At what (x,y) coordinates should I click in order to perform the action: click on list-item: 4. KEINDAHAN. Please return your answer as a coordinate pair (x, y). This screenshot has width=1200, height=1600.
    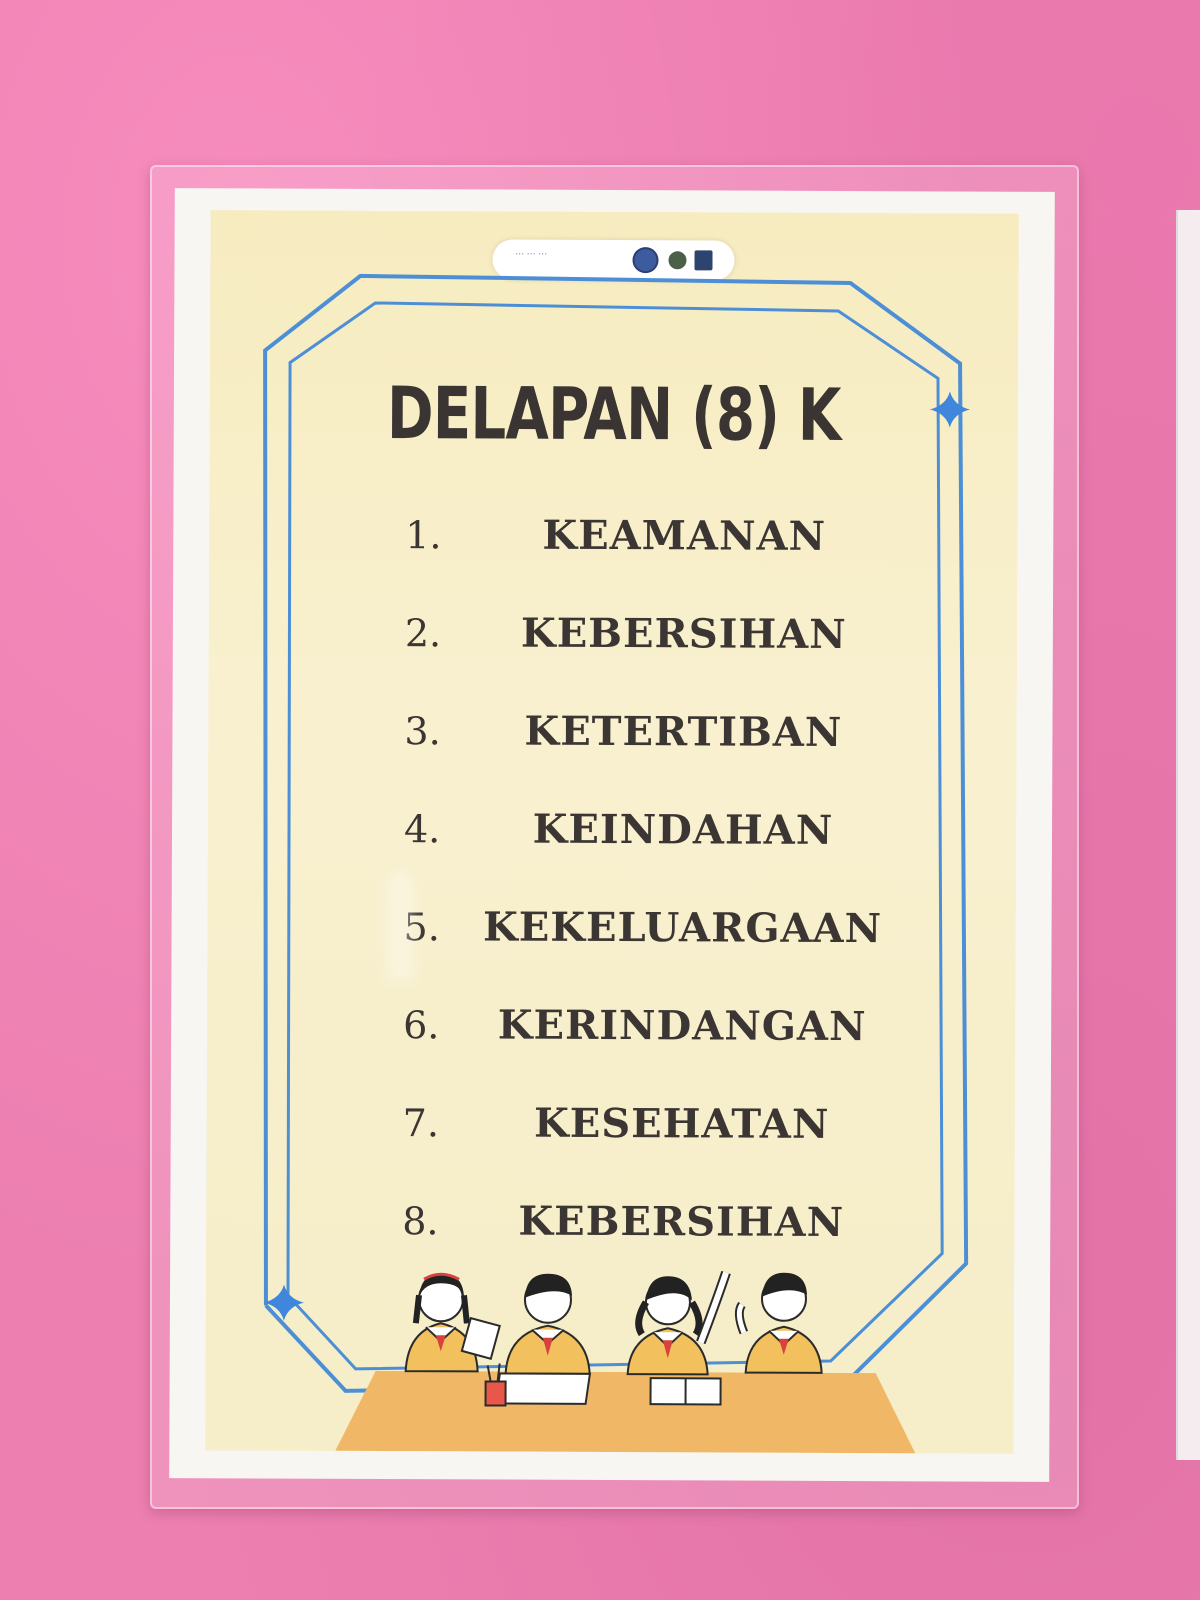
    Looking at the image, I should click on (612, 845).